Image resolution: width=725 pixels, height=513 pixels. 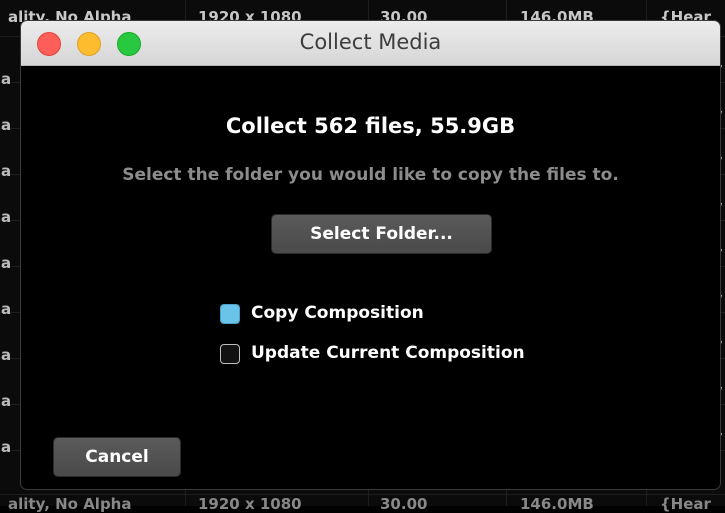 I want to click on copy-composition-checkbox, so click(x=230, y=314).